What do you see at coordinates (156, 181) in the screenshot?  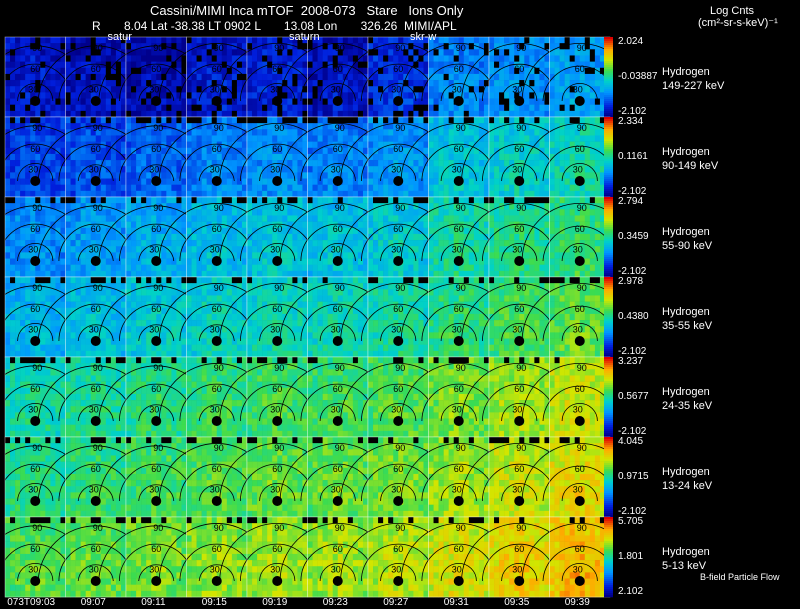 I see `saturn-marker` at bounding box center [156, 181].